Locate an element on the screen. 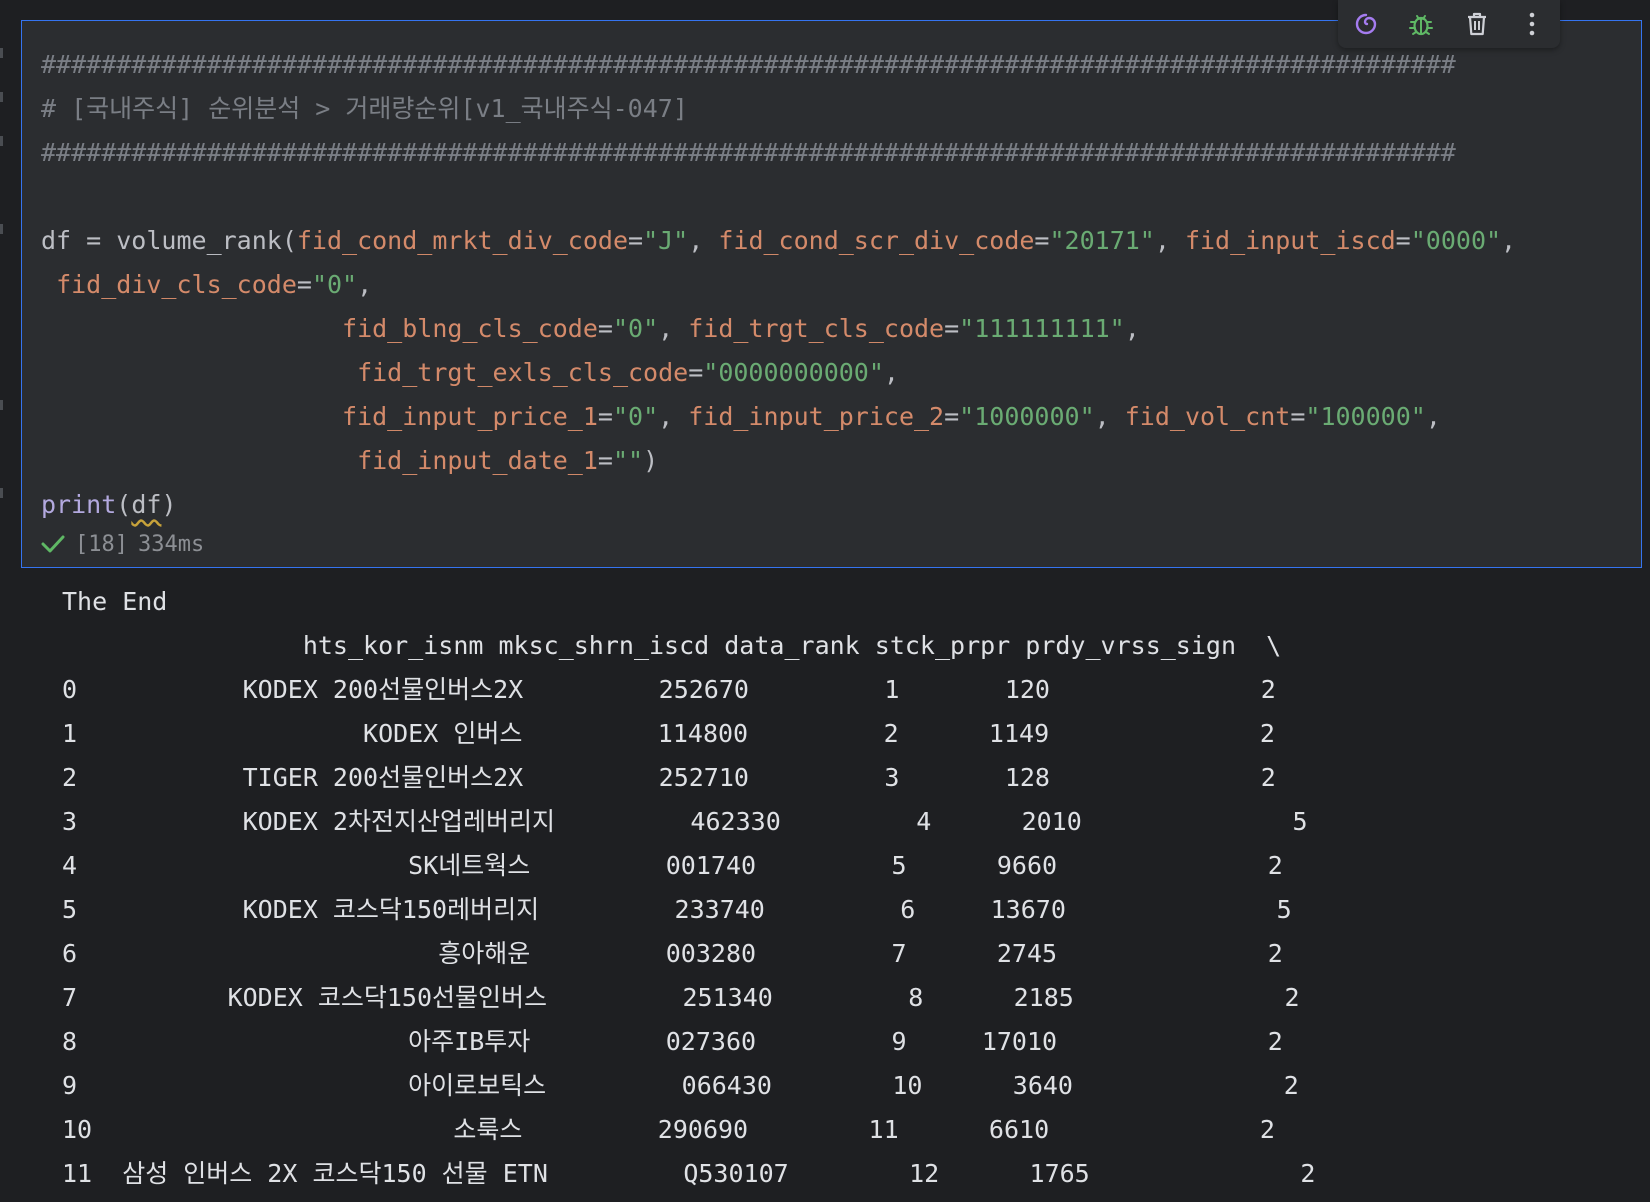 The image size is (1650, 1202). output-row: 10 소룩스 290690 11 6610 2 is located at coordinates (668, 1129).